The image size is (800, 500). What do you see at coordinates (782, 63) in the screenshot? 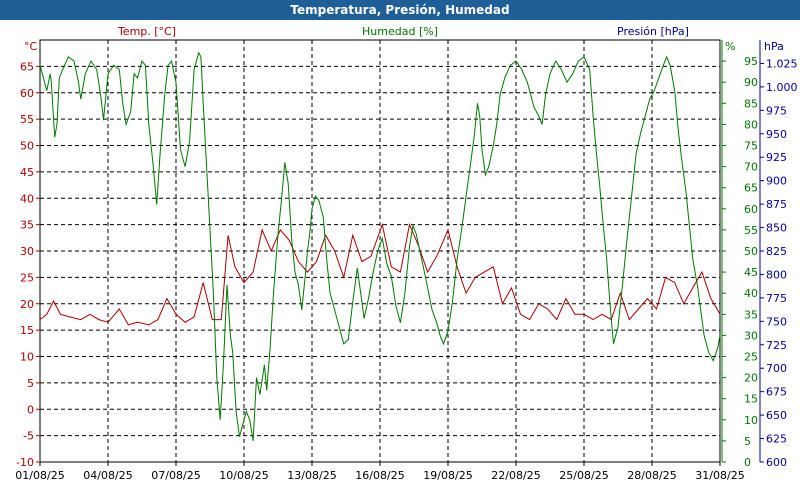
I see `pressure-tick-label: 1.025` at bounding box center [782, 63].